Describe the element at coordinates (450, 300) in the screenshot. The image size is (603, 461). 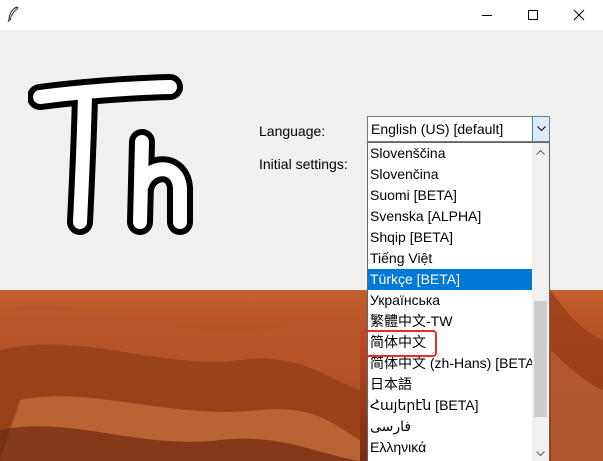
I see `language-option: Українська` at that location.